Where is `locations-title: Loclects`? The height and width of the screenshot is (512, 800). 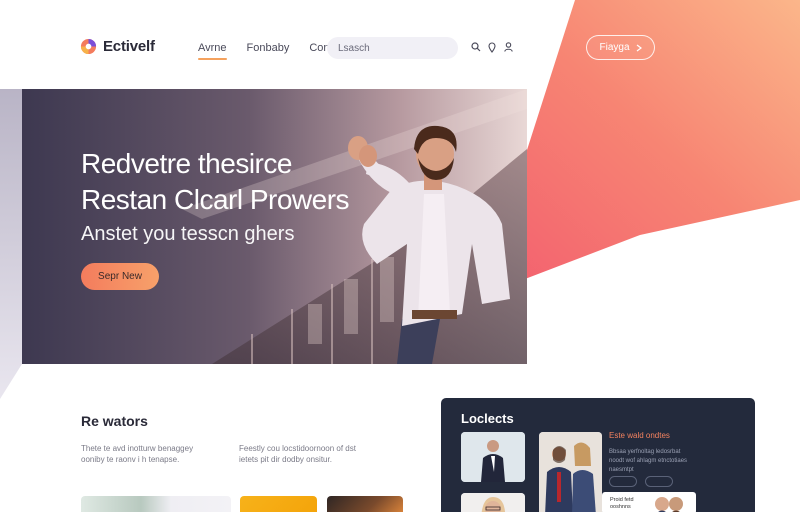
locations-title: Loclects is located at coordinates (487, 418).